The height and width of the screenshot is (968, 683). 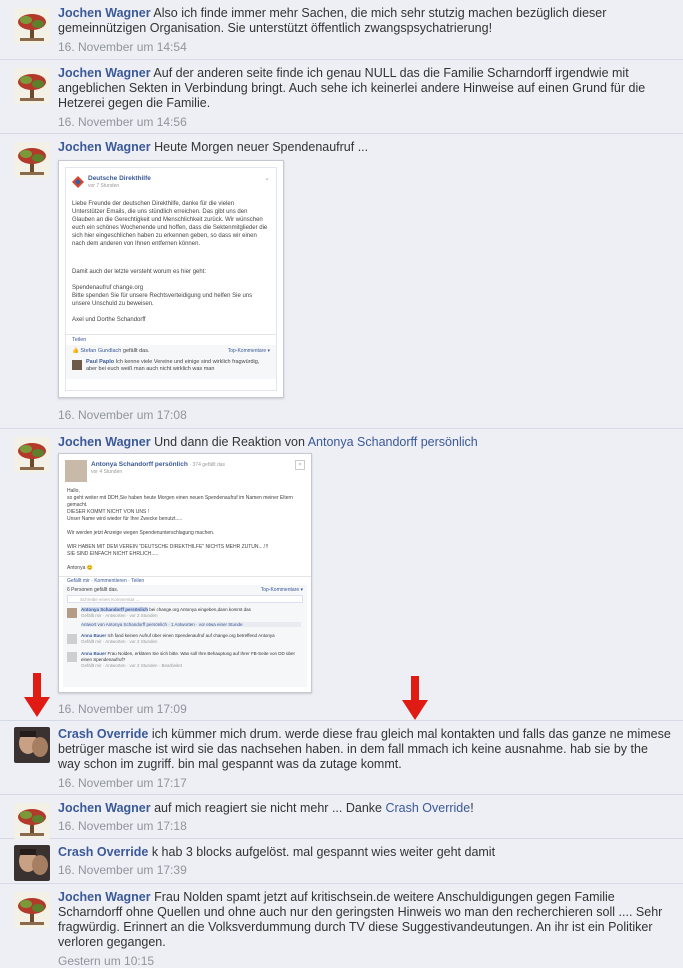 What do you see at coordinates (122, 783) in the screenshot?
I see `timestamp: 16. November um 17:17` at bounding box center [122, 783].